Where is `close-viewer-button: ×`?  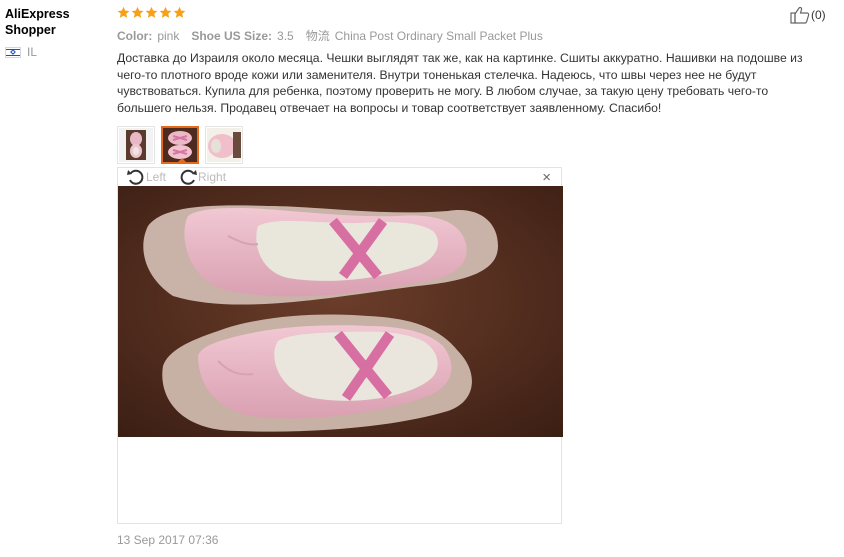
close-viewer-button: × is located at coordinates (546, 178).